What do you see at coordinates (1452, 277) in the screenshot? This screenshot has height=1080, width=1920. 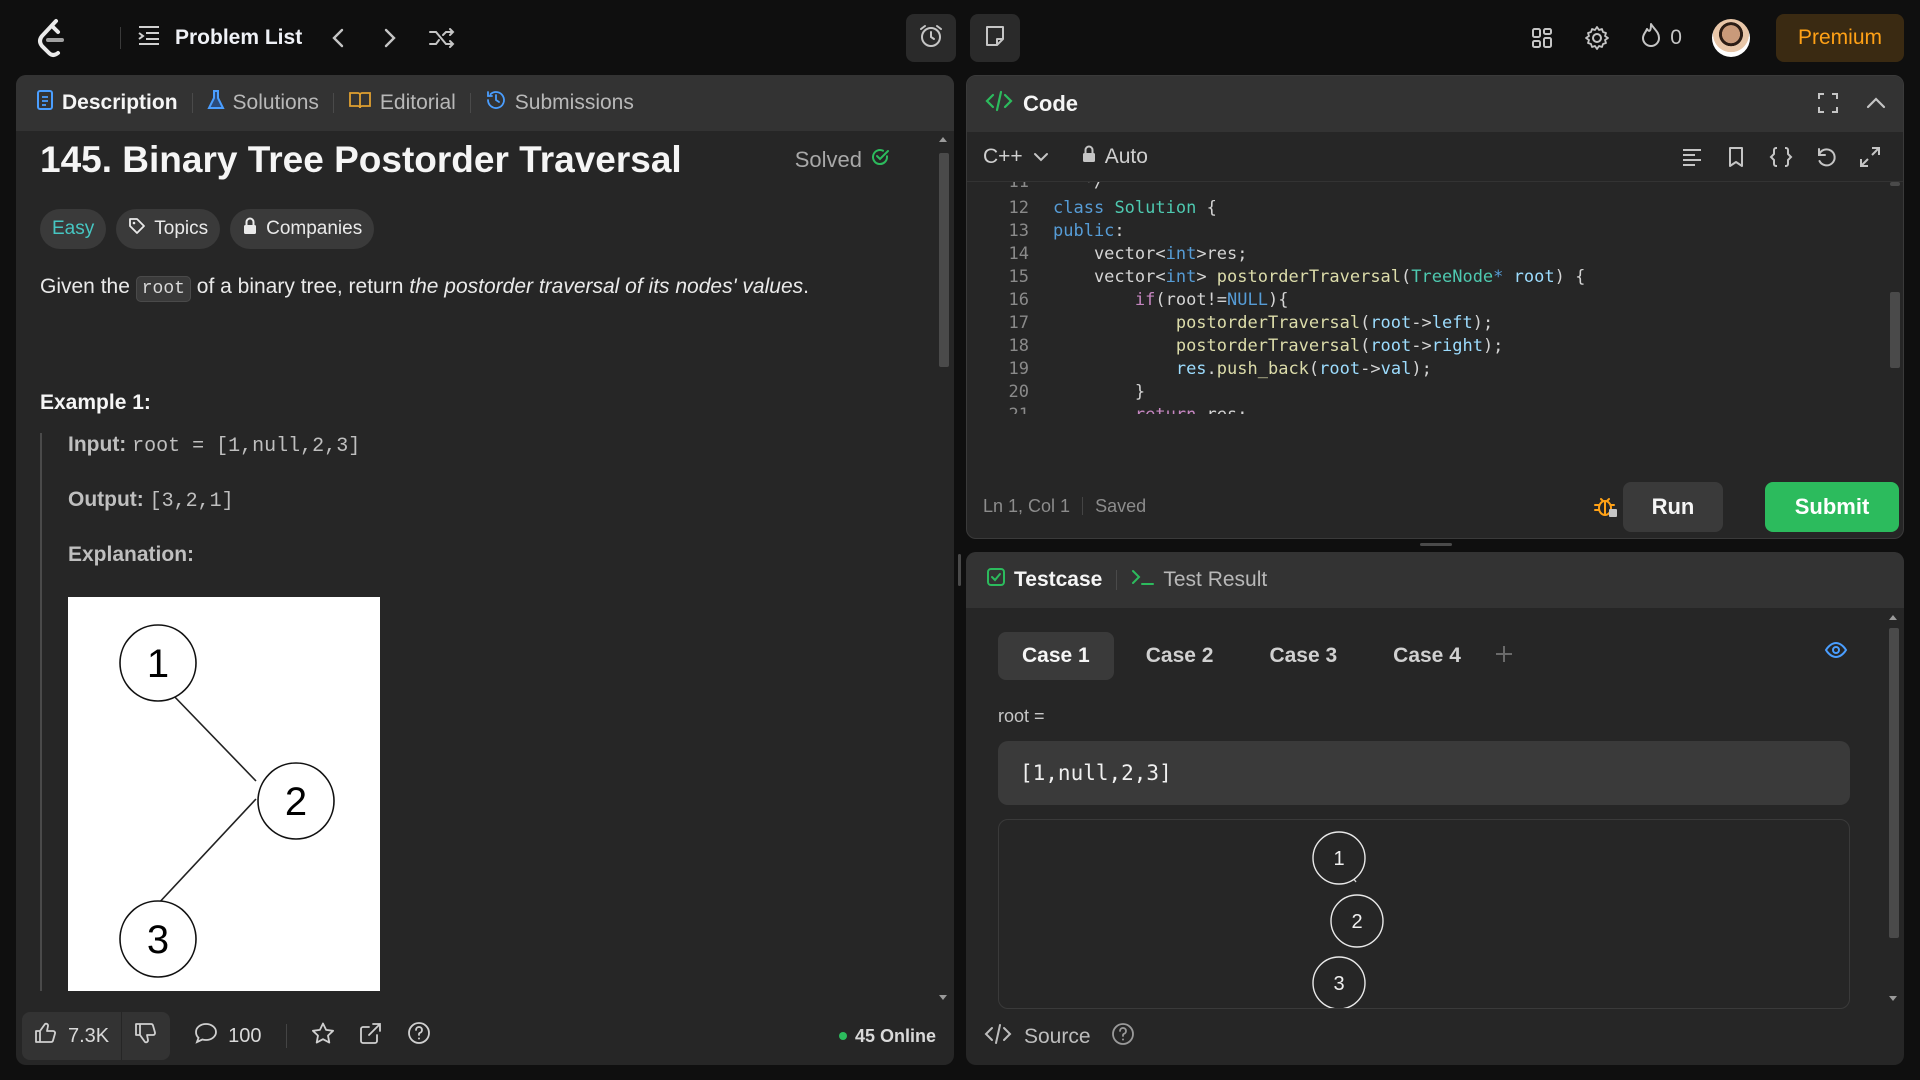 I see `type: TreeNode` at bounding box center [1452, 277].